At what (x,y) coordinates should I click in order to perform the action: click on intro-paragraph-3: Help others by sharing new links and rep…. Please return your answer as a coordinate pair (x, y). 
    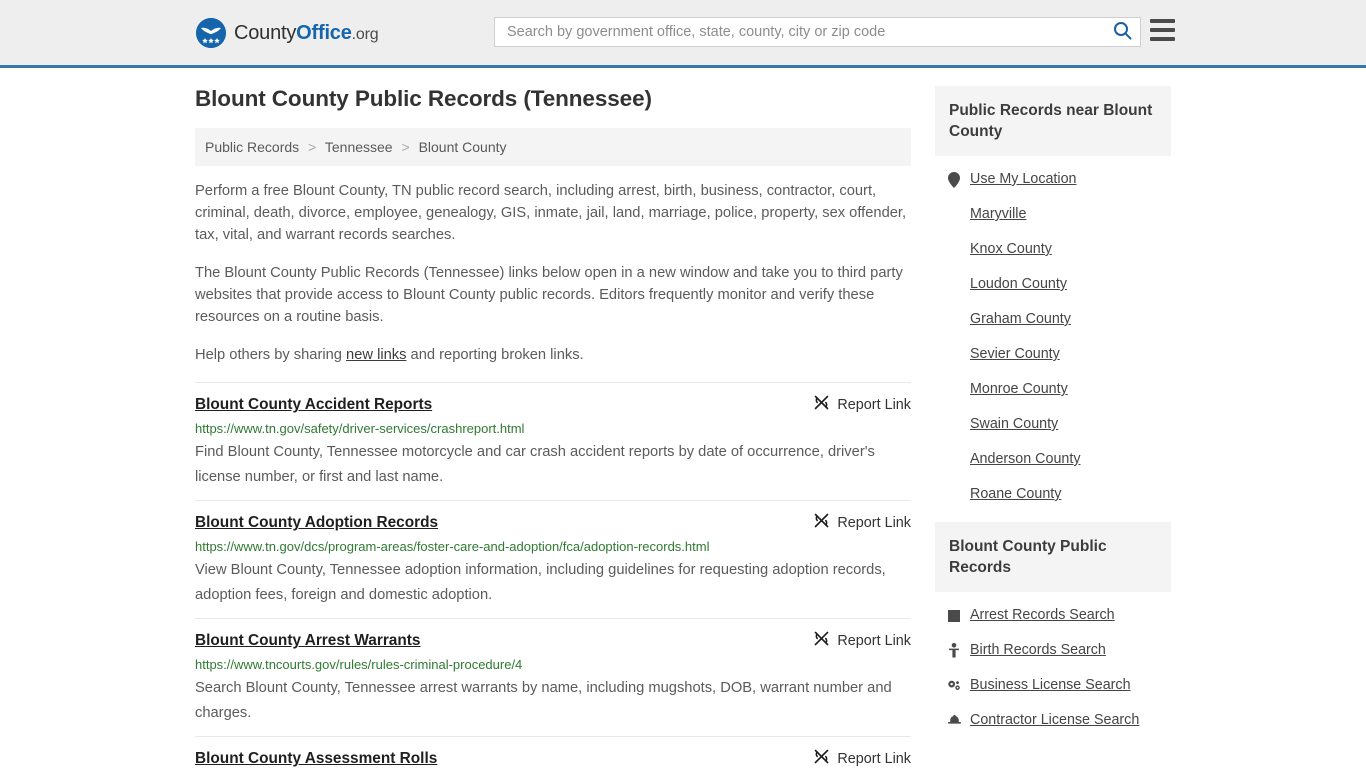
    Looking at the image, I should click on (553, 355).